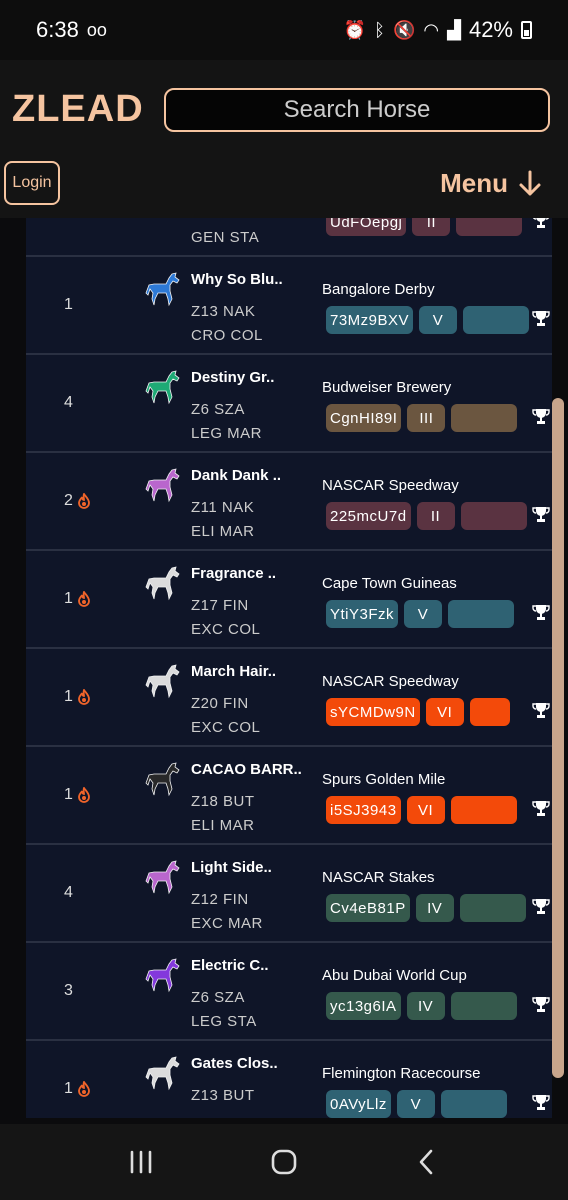 The height and width of the screenshot is (1200, 568). What do you see at coordinates (57, 29) in the screenshot?
I see `status-time: 6:38` at bounding box center [57, 29].